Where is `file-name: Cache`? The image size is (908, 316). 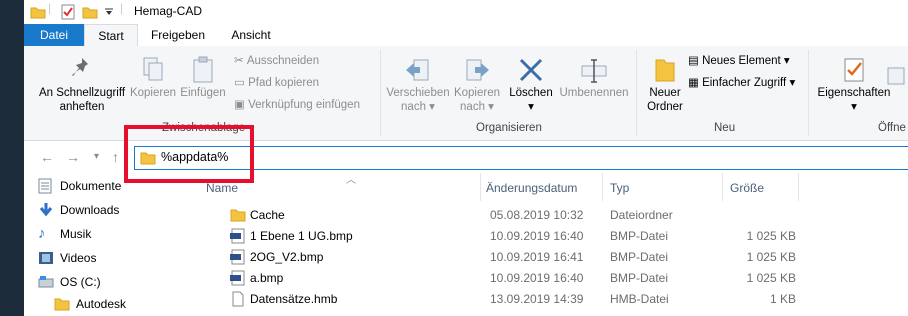
file-name: Cache is located at coordinates (267, 215).